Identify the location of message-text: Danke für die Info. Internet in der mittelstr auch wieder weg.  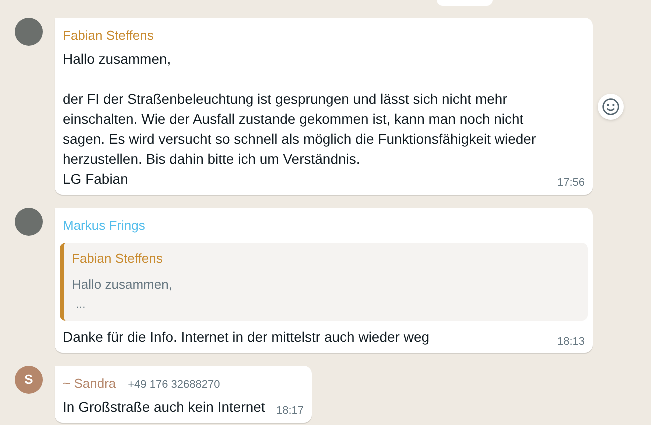
(246, 337).